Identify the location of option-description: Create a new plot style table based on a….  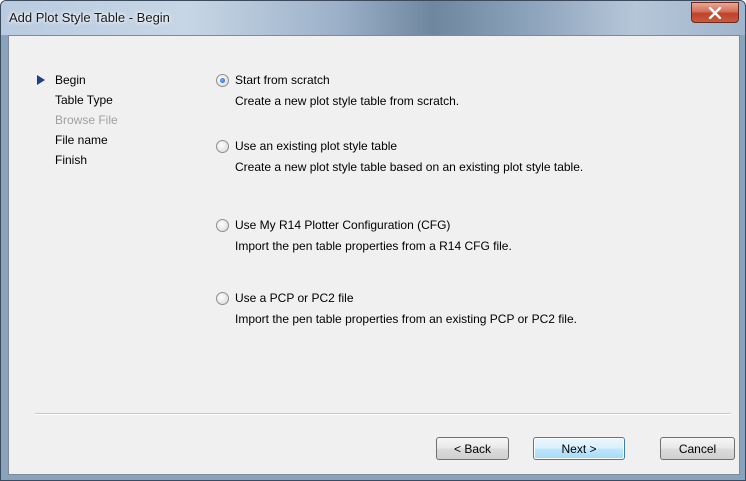
(409, 167).